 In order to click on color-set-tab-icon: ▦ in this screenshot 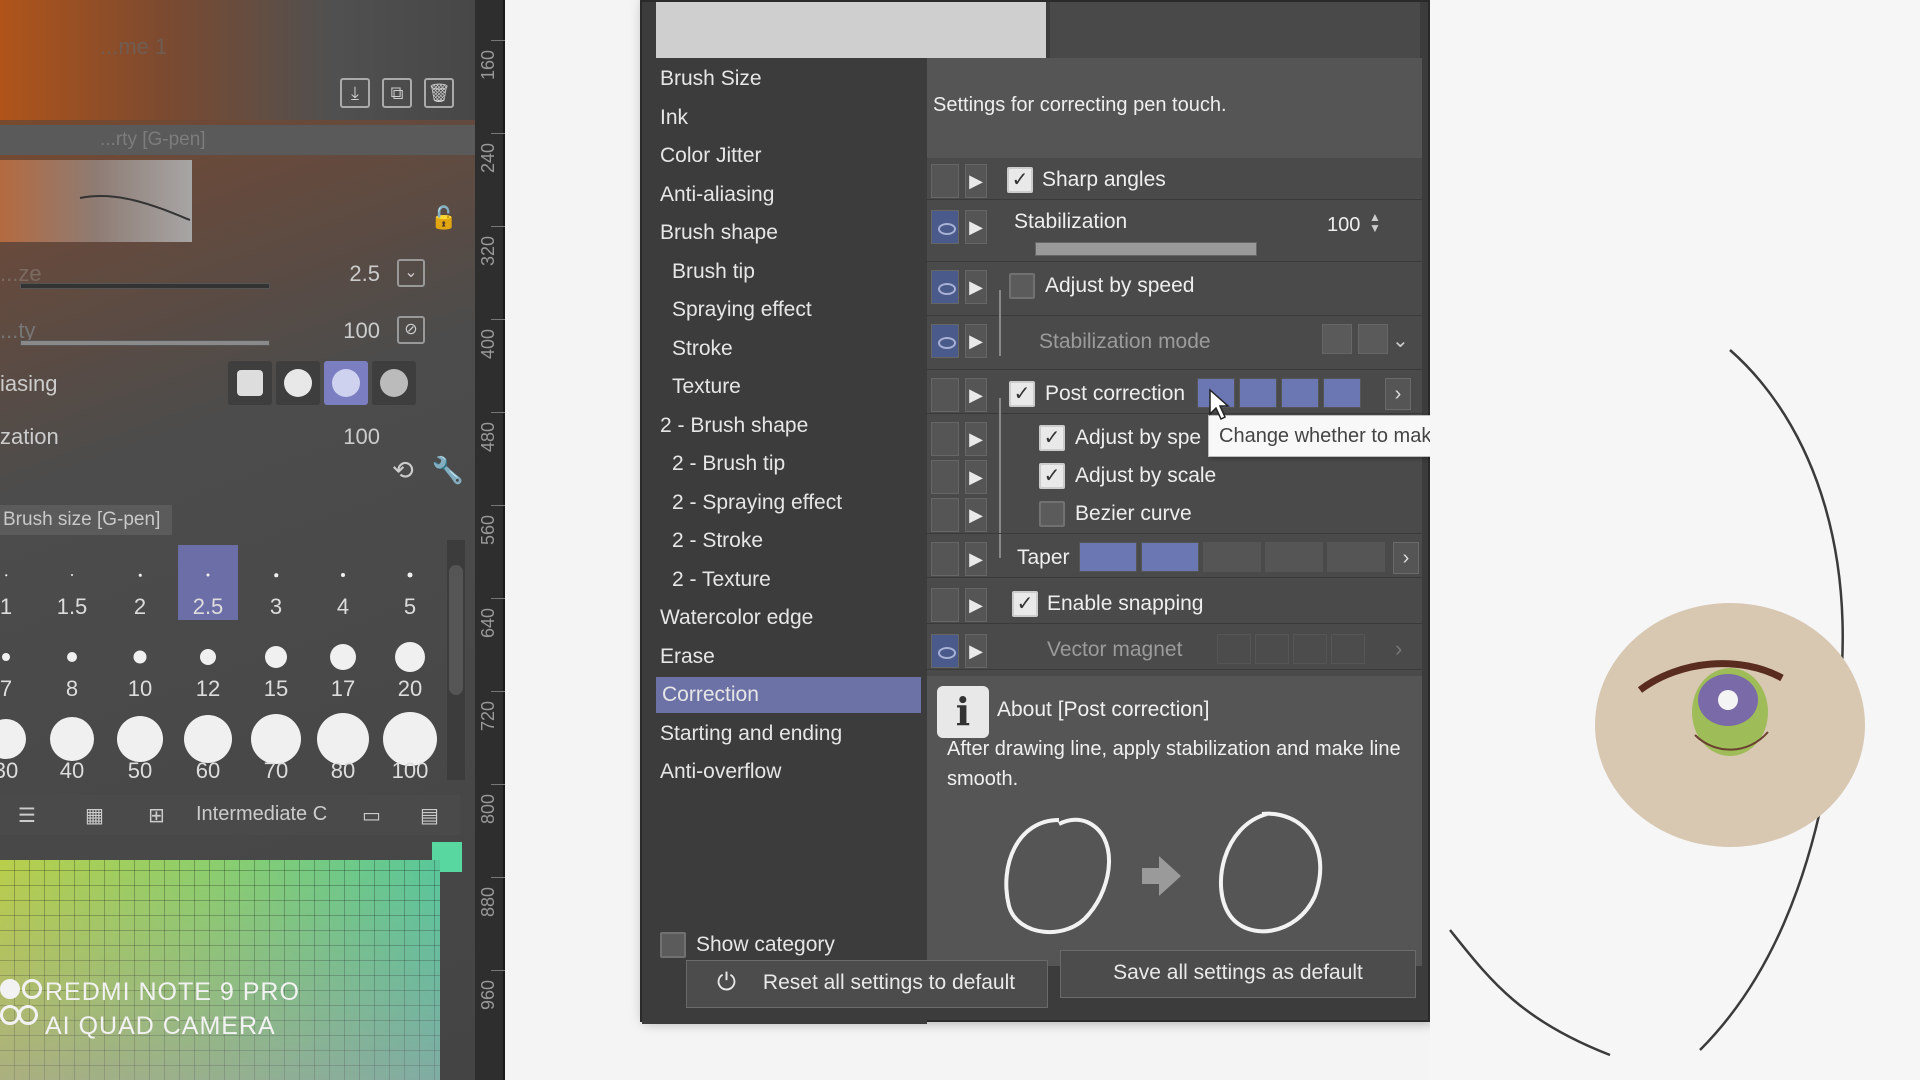, I will do `click(94, 815)`.